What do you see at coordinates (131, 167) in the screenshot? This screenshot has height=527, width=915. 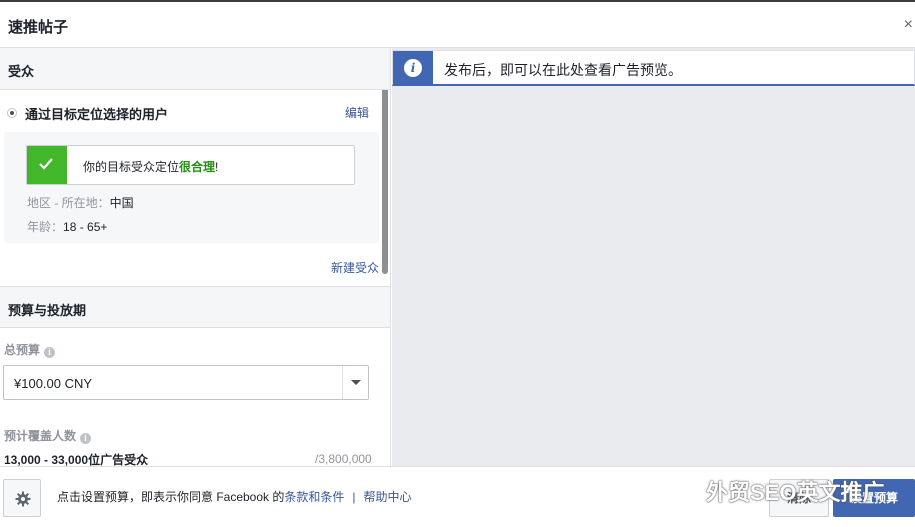 I see `check-text-prefix: 你的目标受众定位` at bounding box center [131, 167].